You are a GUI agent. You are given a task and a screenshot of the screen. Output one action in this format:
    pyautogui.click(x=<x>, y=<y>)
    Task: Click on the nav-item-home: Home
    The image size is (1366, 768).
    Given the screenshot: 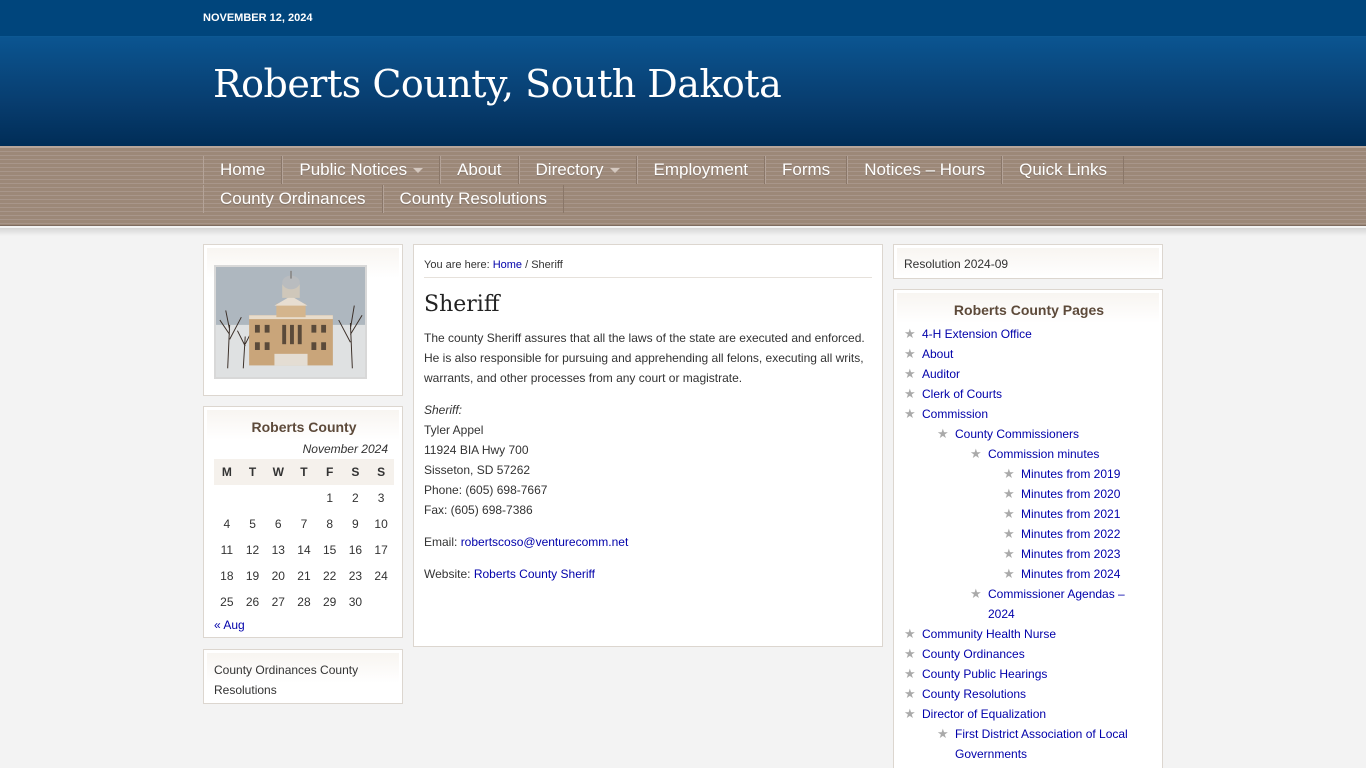 What is the action you would take?
    pyautogui.click(x=243, y=170)
    